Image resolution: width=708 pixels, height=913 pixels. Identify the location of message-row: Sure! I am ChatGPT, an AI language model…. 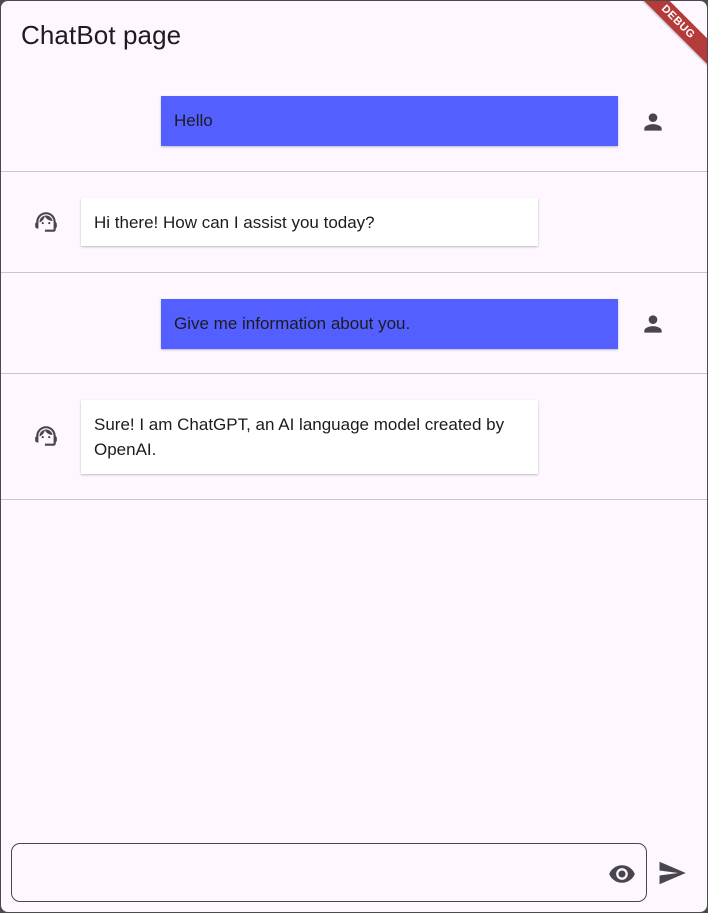
(354, 437).